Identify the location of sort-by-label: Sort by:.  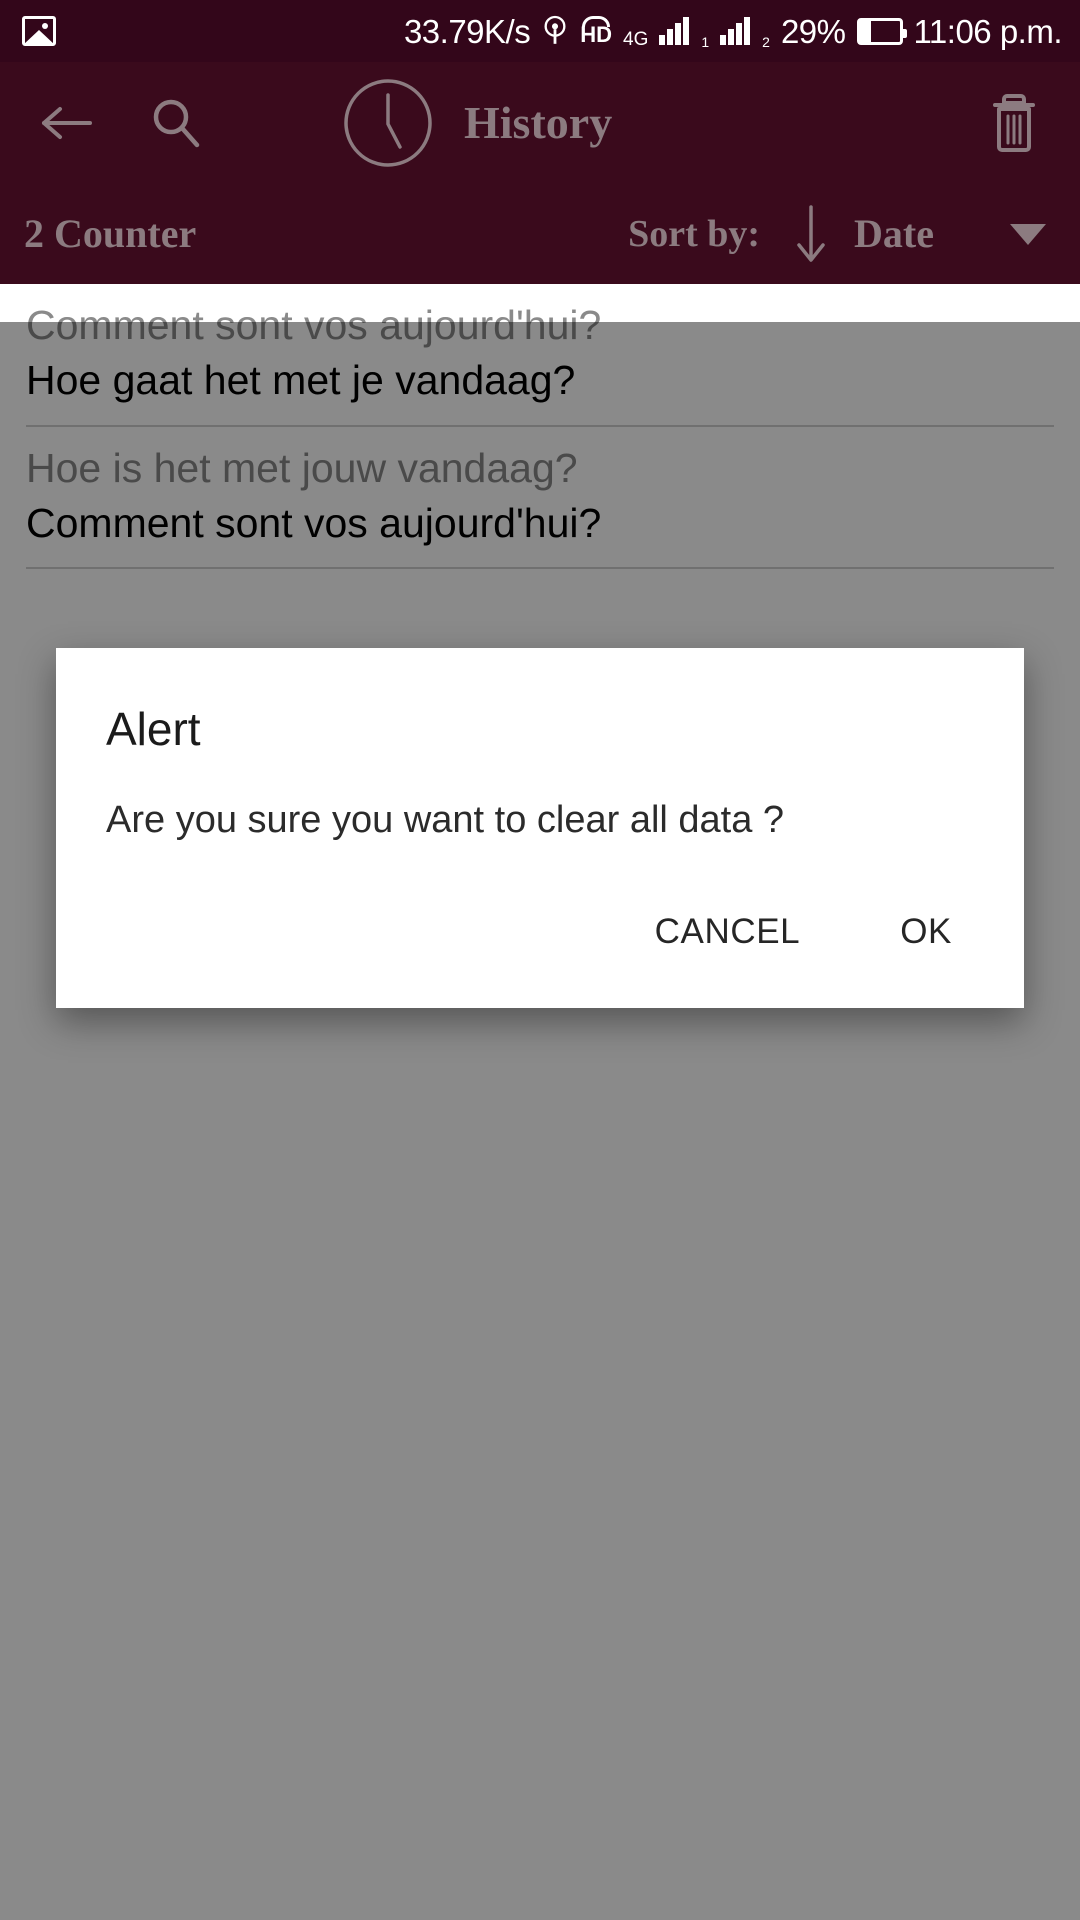
(694, 234).